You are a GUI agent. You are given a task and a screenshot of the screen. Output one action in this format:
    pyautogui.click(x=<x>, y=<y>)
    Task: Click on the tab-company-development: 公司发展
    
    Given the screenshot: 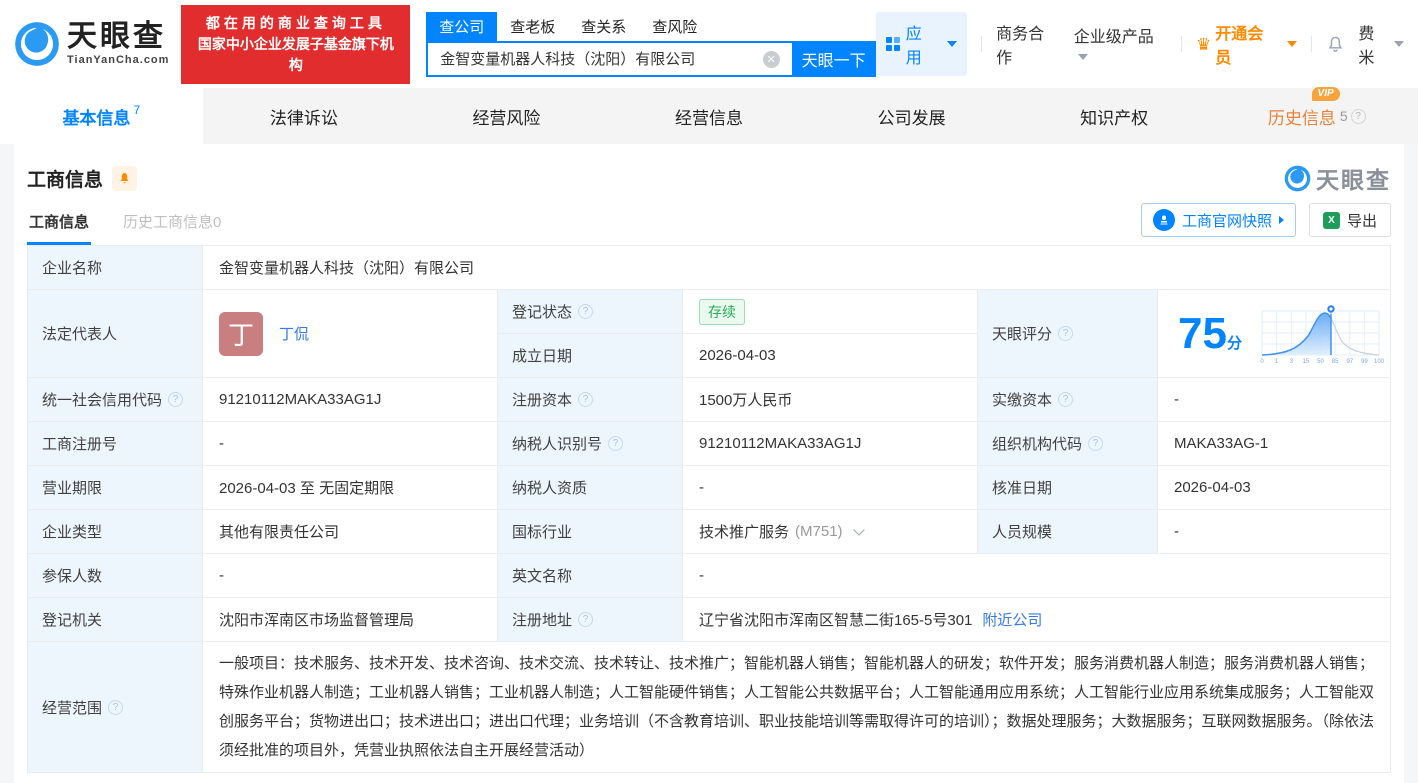 What is the action you would take?
    pyautogui.click(x=911, y=116)
    